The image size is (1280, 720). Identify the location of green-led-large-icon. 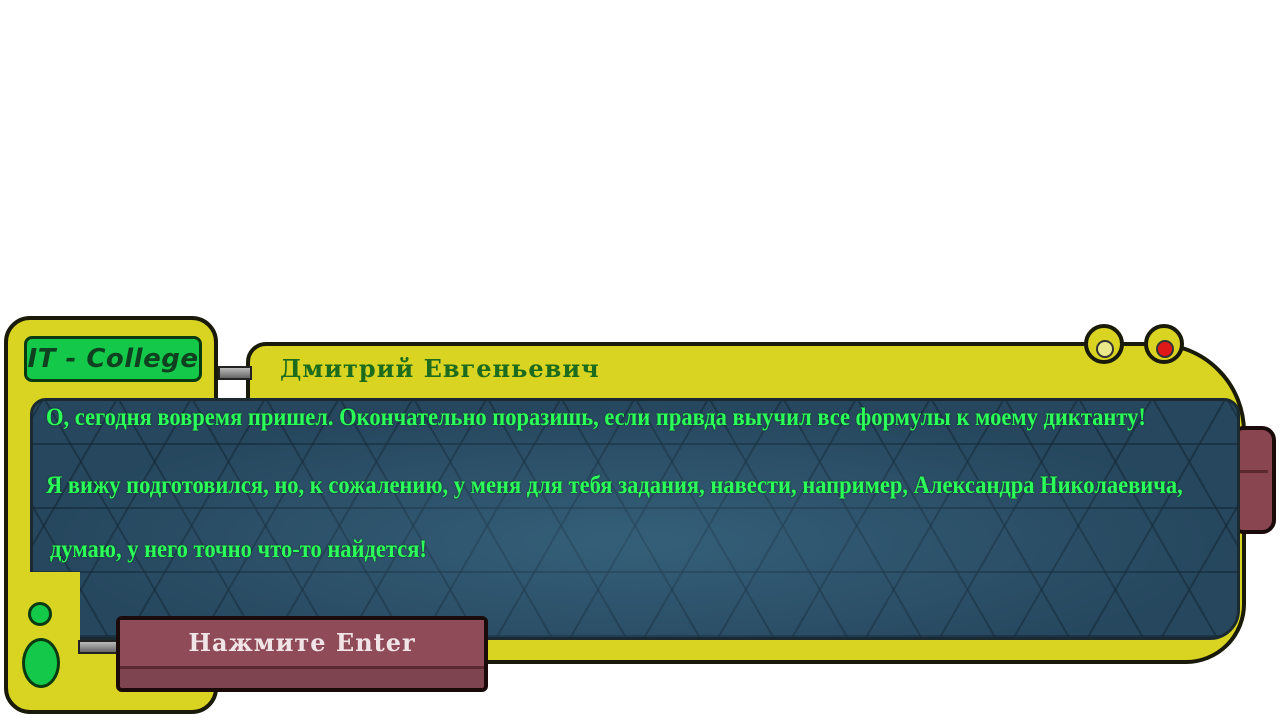
(41, 663).